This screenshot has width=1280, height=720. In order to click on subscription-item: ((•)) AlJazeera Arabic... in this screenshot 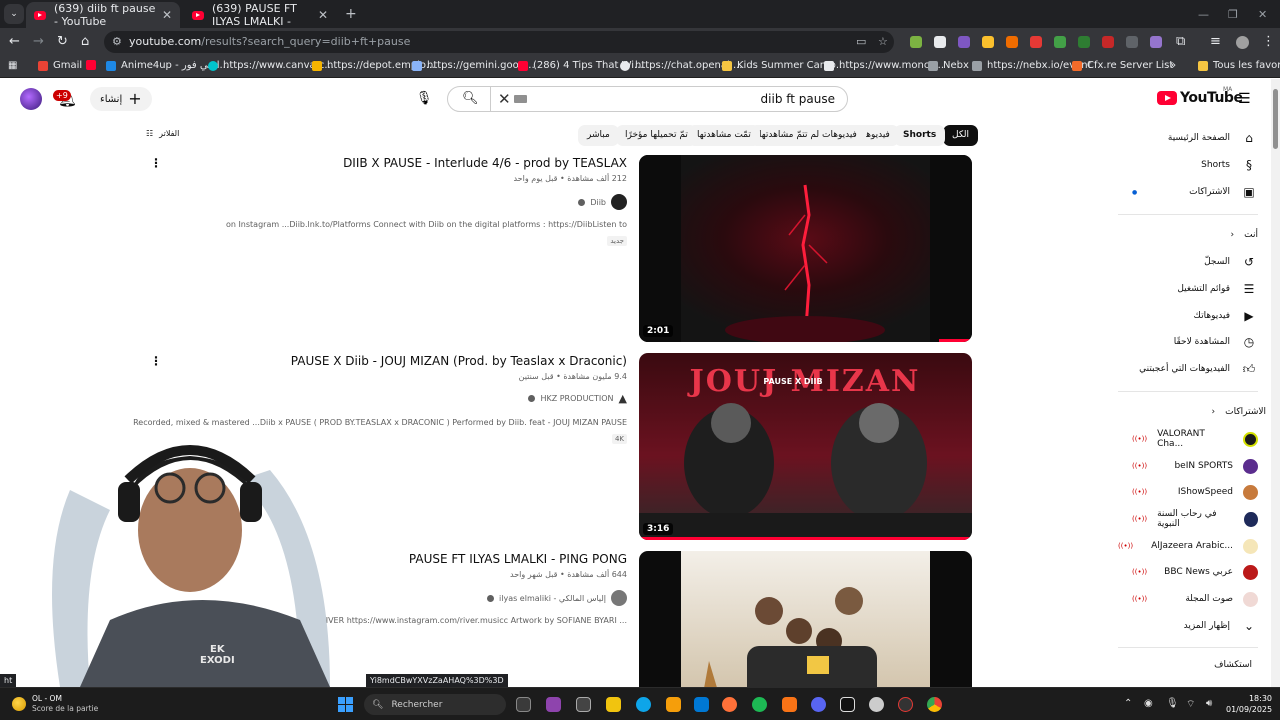, I will do `click(1188, 546)`.